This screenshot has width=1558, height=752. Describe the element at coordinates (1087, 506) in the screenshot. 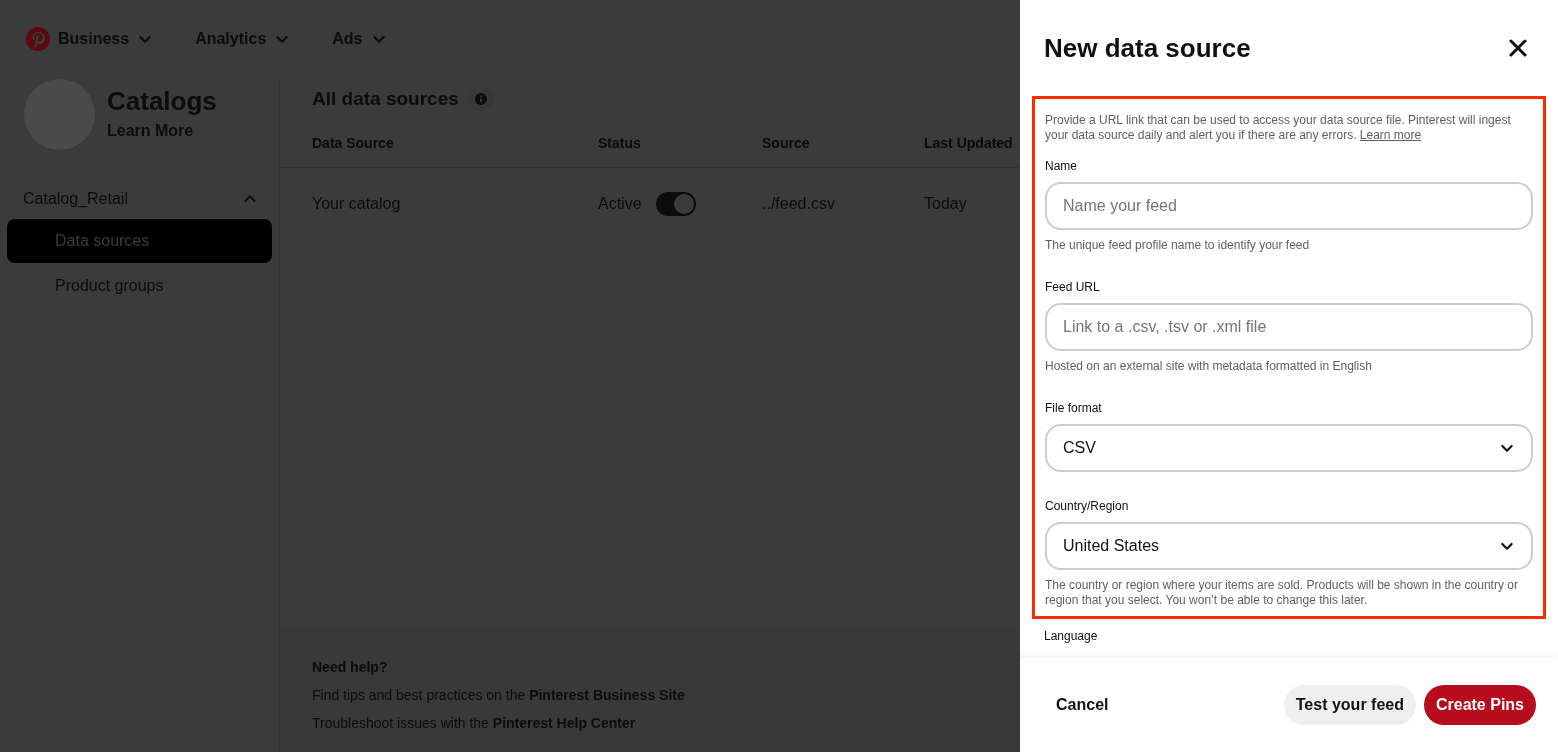

I see `field-label: Country/Region` at that location.